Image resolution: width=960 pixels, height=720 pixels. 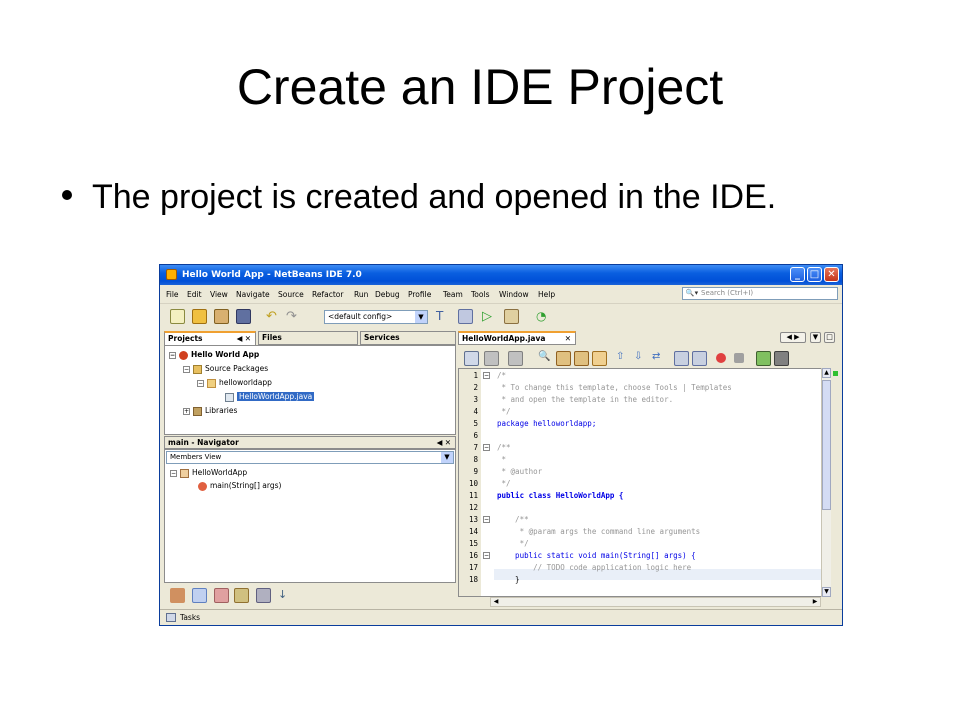 What do you see at coordinates (475, 435) in the screenshot?
I see `line-number: 6` at bounding box center [475, 435].